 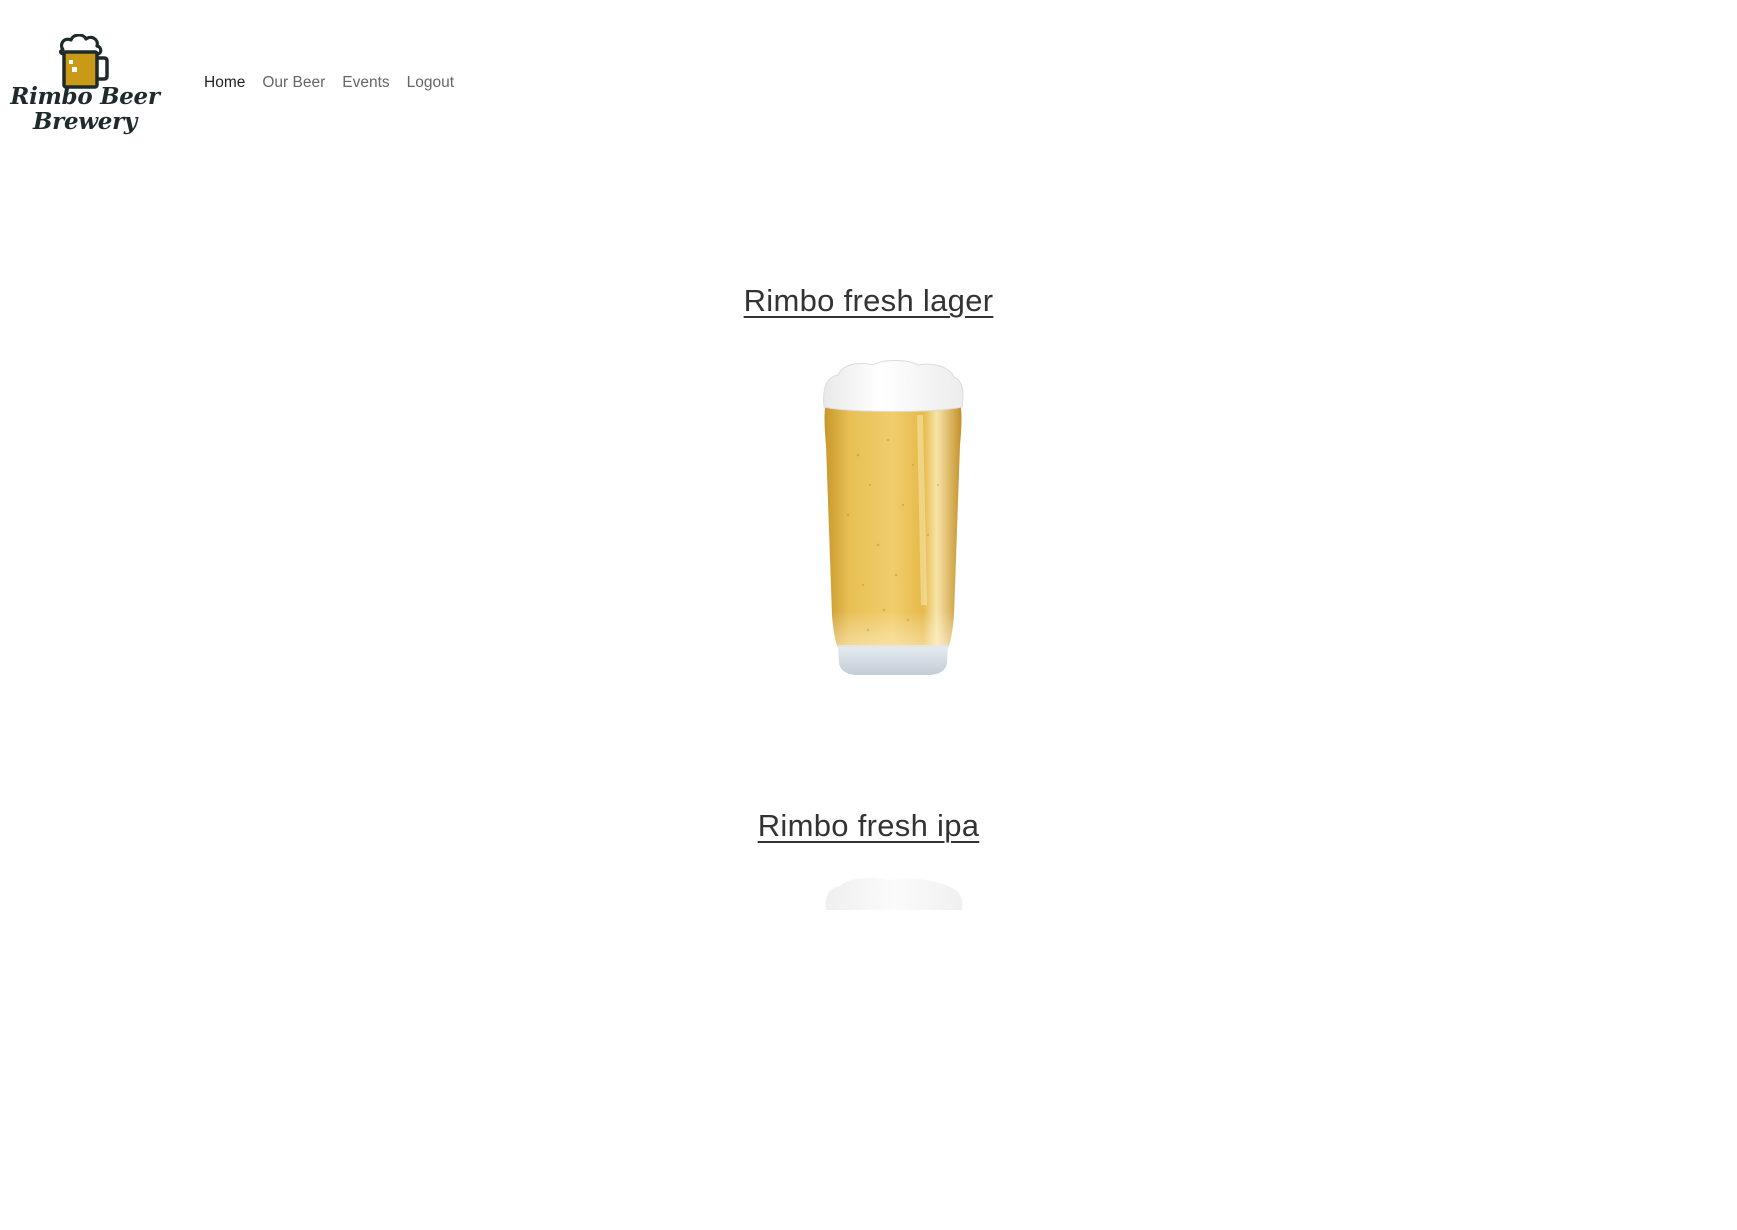 I want to click on beer-card-lager: Rimbo fresh lager, so click(x=868, y=301).